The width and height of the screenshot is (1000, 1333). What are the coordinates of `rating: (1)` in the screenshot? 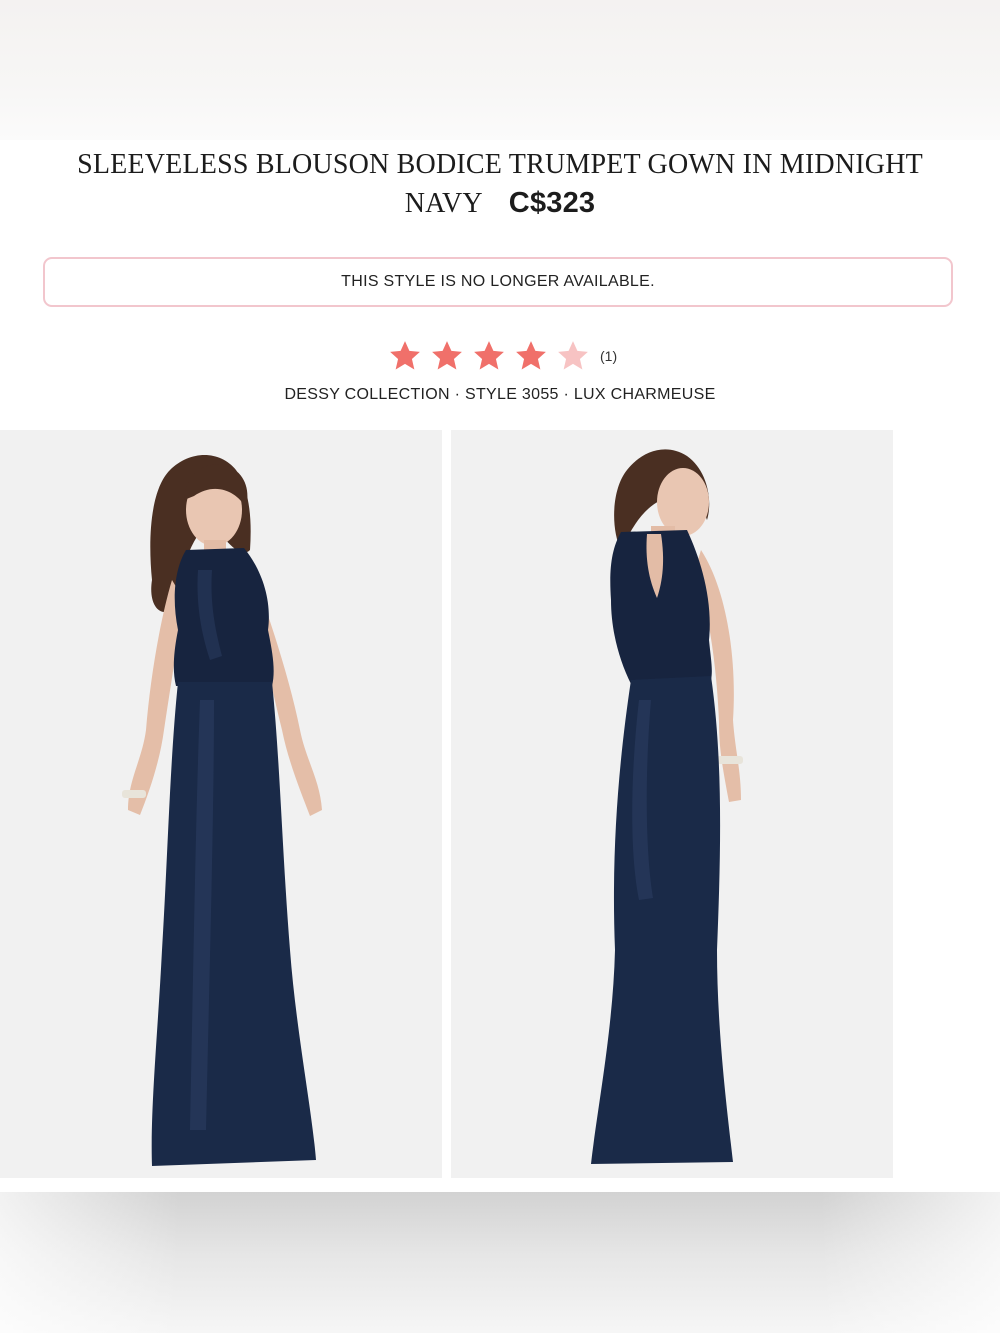 It's located at (502, 356).